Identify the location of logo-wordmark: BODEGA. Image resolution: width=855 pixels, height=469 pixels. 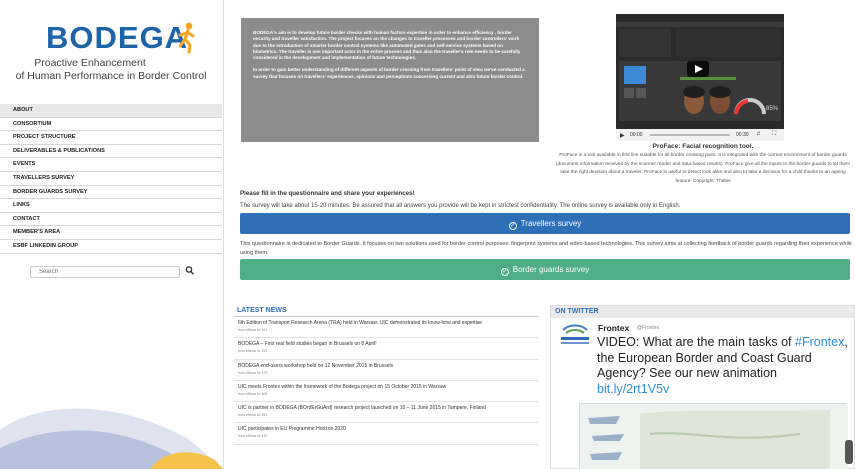
(117, 37).